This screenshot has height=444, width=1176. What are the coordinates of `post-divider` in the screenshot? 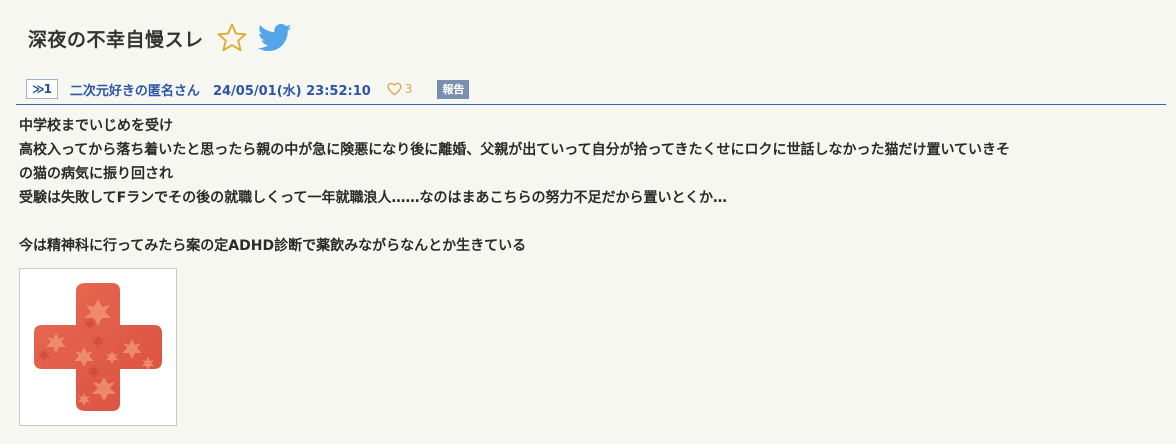 It's located at (591, 104).